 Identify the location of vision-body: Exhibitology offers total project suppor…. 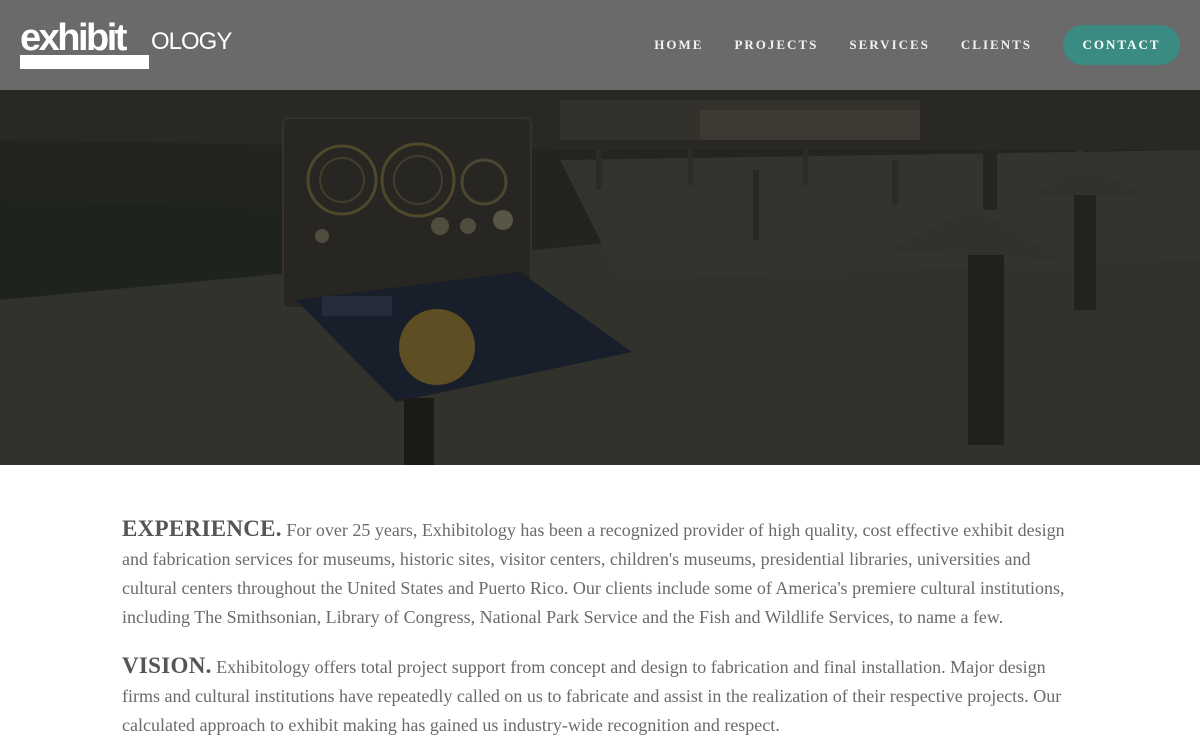
(592, 696).